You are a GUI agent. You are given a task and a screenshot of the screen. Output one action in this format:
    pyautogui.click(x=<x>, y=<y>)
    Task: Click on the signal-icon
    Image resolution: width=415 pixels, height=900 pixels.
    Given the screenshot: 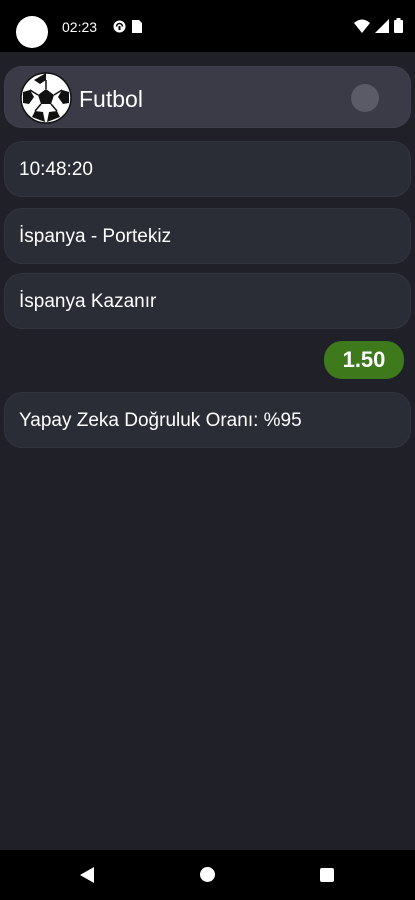 What is the action you would take?
    pyautogui.click(x=382, y=25)
    